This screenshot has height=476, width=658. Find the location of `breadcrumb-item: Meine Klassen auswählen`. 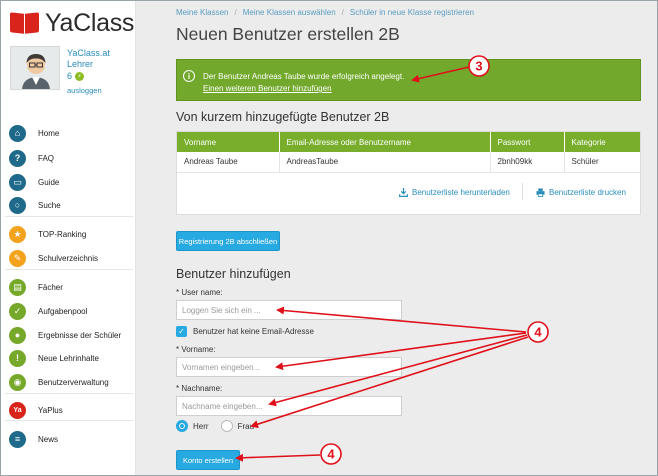

breadcrumb-item: Meine Klassen auswählen is located at coordinates (289, 12).